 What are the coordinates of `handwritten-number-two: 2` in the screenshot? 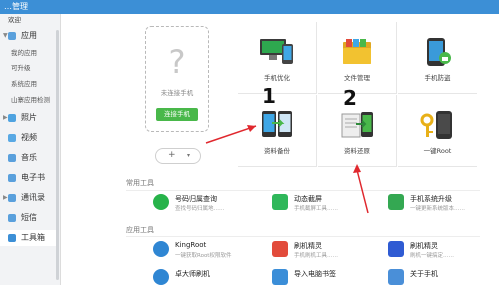 It's located at (350, 98).